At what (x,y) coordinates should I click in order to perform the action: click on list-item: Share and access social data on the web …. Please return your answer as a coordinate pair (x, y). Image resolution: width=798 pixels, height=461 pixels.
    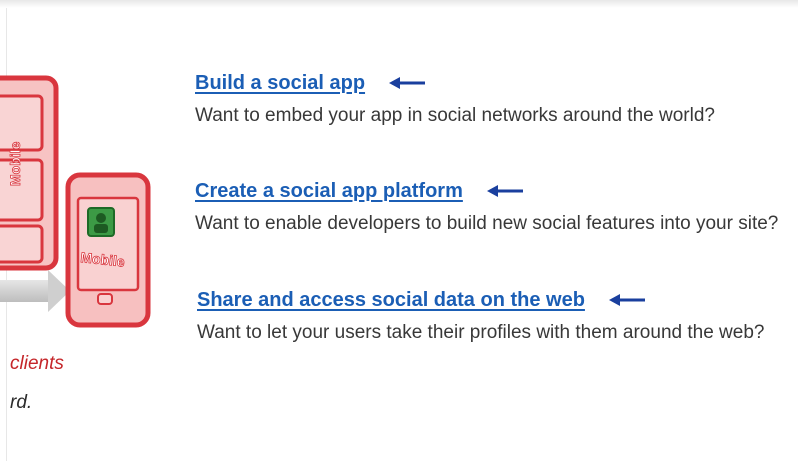
    Looking at the image, I should click on (496, 318).